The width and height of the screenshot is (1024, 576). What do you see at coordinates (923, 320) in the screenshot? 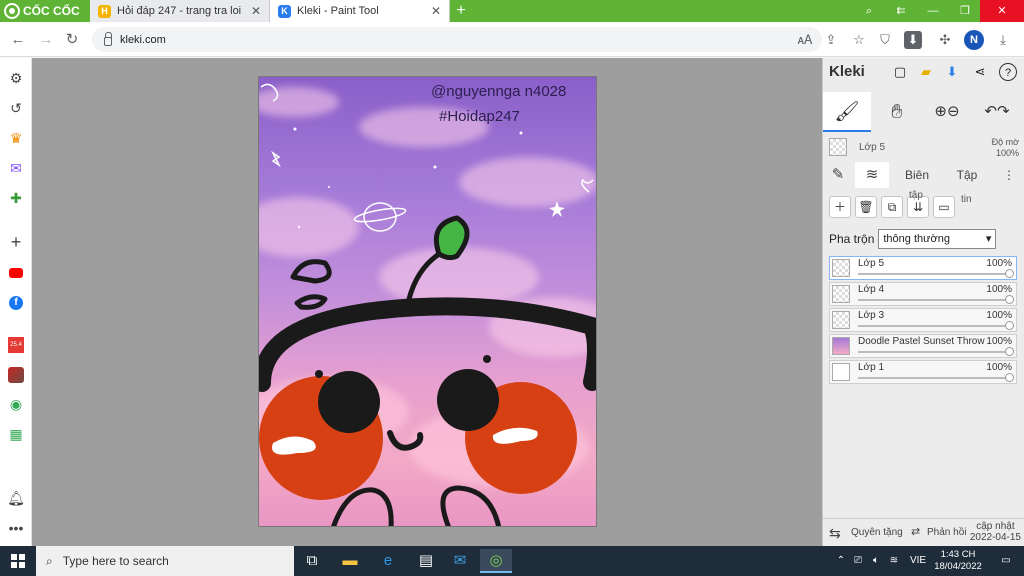
I see `layer-item: Lớp 3 100%` at bounding box center [923, 320].